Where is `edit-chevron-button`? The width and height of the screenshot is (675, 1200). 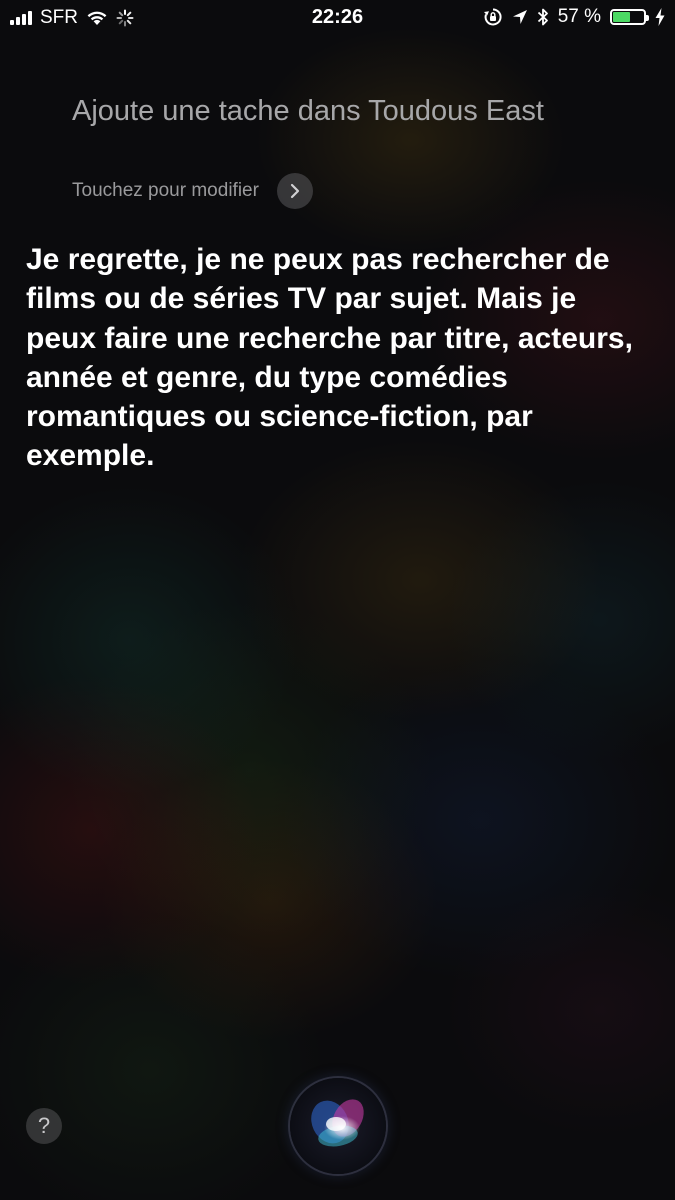 edit-chevron-button is located at coordinates (294, 191).